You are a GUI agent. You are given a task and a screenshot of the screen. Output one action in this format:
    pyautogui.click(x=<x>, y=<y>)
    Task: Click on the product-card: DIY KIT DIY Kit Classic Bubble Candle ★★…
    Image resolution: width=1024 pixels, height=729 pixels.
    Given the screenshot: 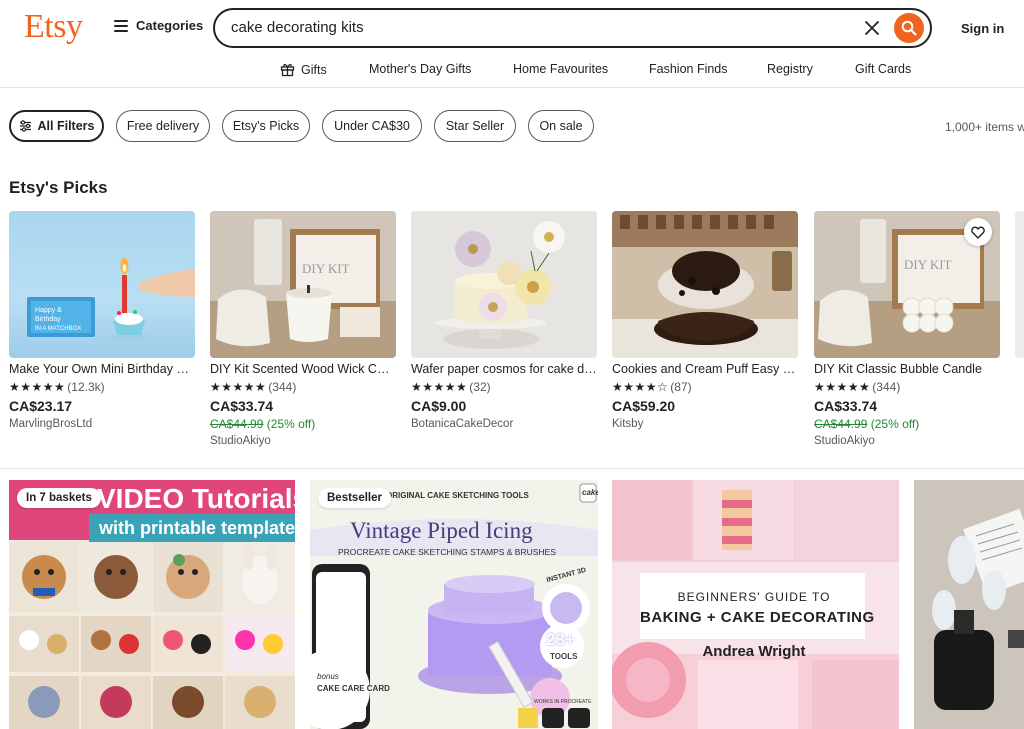 What is the action you would take?
    pyautogui.click(x=907, y=329)
    